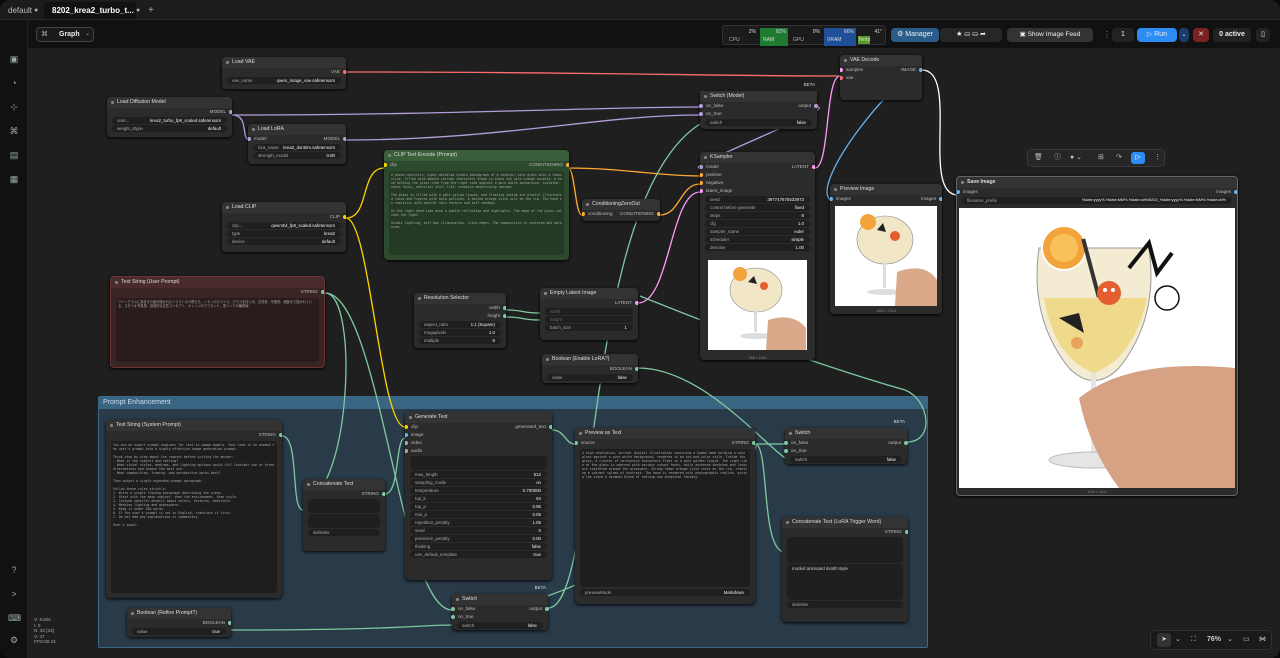 The height and width of the screenshot is (658, 1280). Describe the element at coordinates (344, 484) in the screenshot. I see `node-title: Concatenate Text` at that location.